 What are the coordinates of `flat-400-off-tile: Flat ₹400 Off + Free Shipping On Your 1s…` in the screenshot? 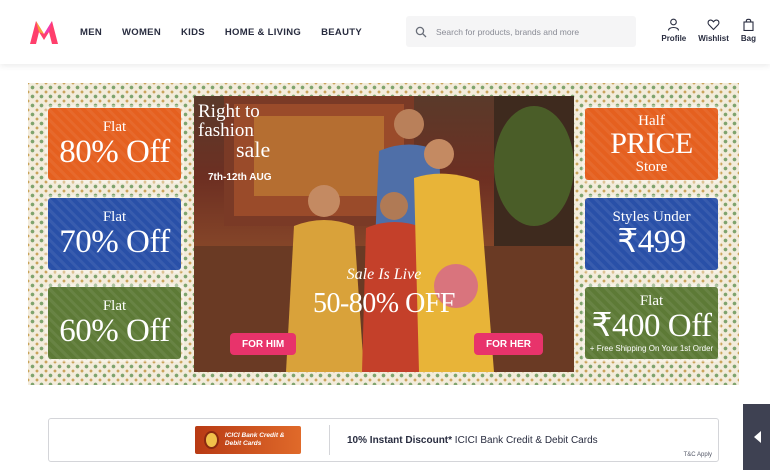 It's located at (651, 323).